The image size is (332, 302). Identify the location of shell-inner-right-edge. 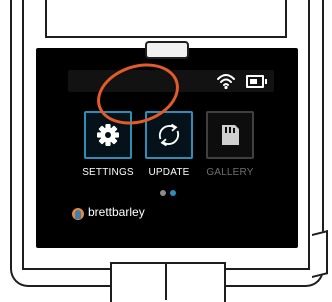
(309, 135).